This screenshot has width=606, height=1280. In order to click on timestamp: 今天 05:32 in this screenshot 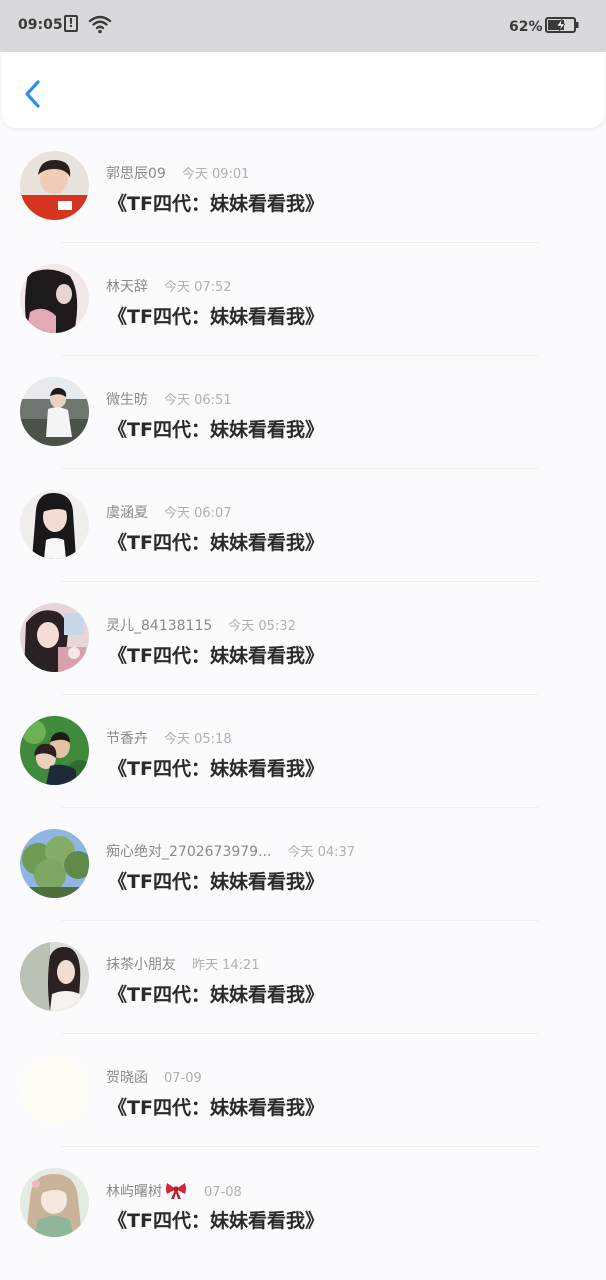, I will do `click(262, 626)`.